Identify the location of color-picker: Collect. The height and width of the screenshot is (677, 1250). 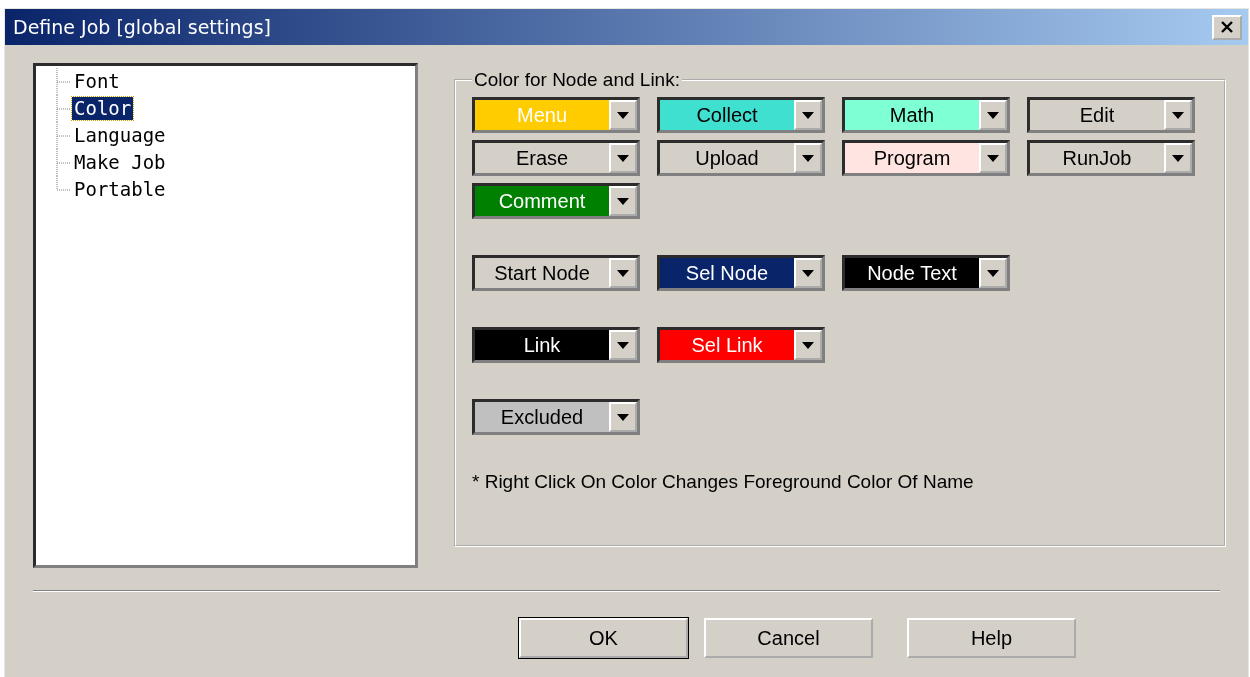
(741, 115).